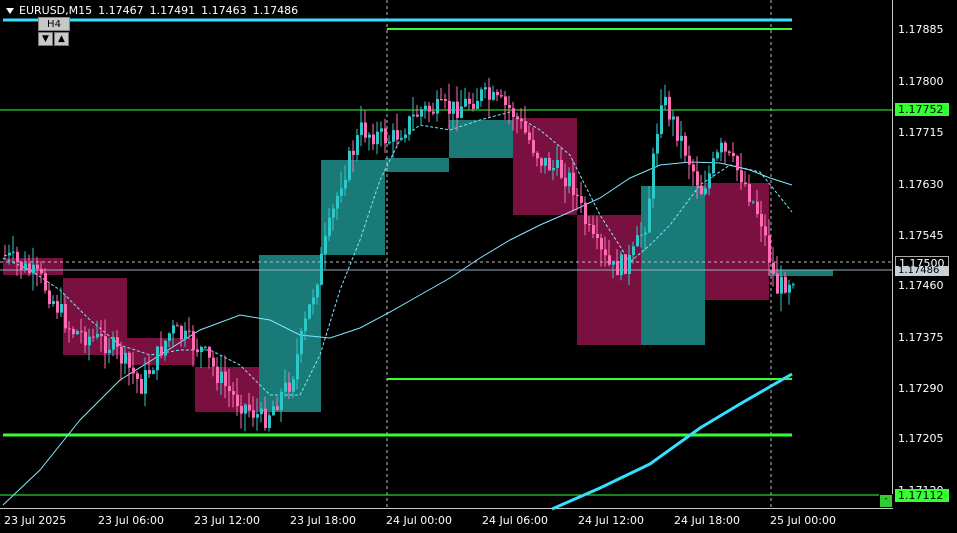  Describe the element at coordinates (921, 235) in the screenshot. I see `price-tick: 1.17545` at that location.